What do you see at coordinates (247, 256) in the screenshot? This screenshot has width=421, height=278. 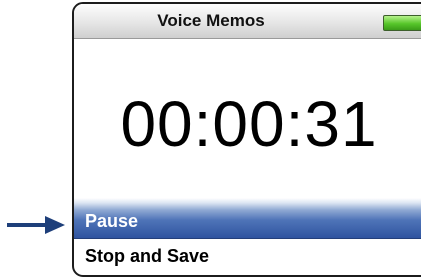 I see `menu-item-stop-and-save: Stop and Save` at bounding box center [247, 256].